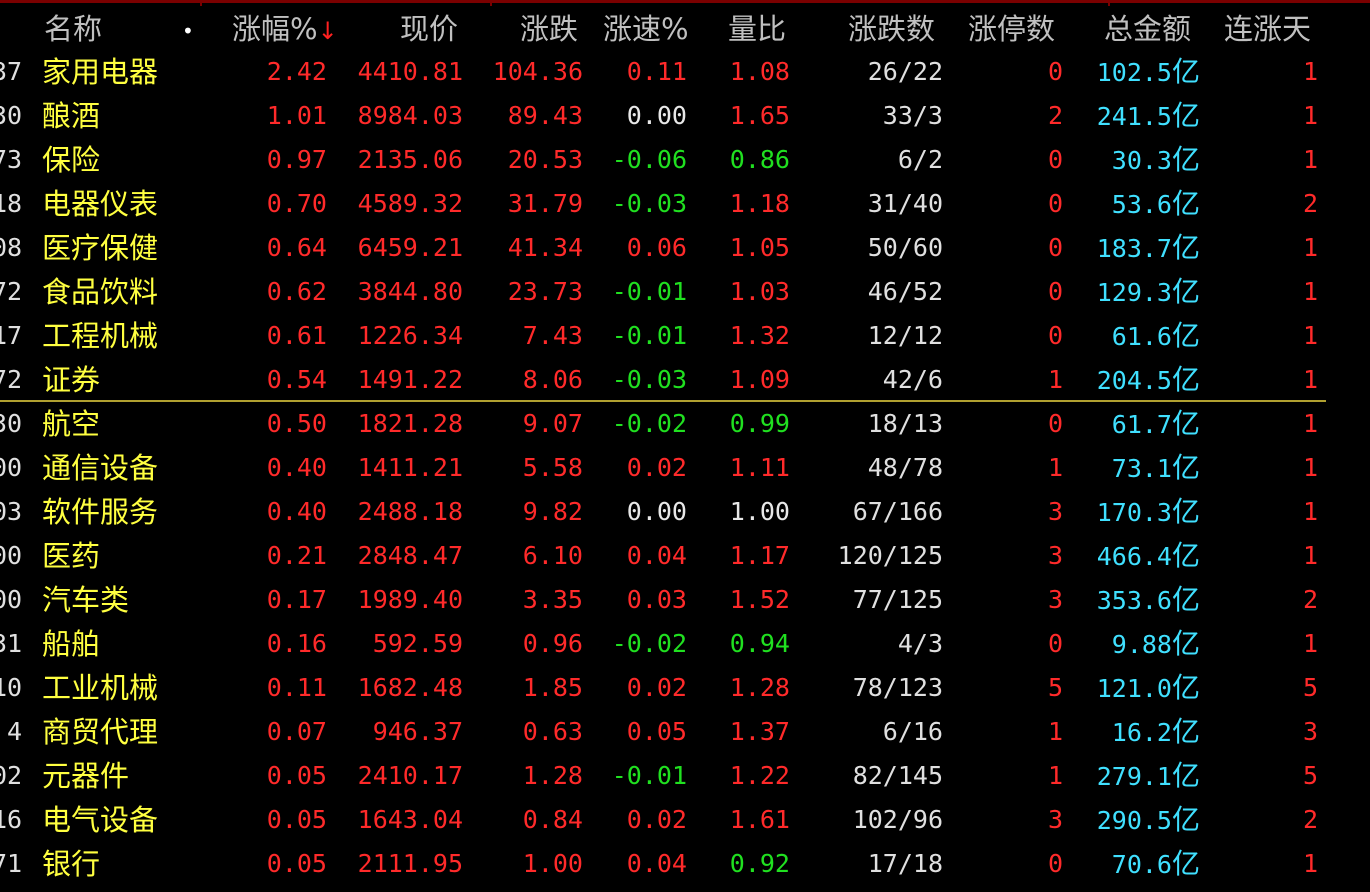 The image size is (1370, 892). Describe the element at coordinates (1055, 467) in the screenshot. I see `limit-up-count-cell: 1` at that location.